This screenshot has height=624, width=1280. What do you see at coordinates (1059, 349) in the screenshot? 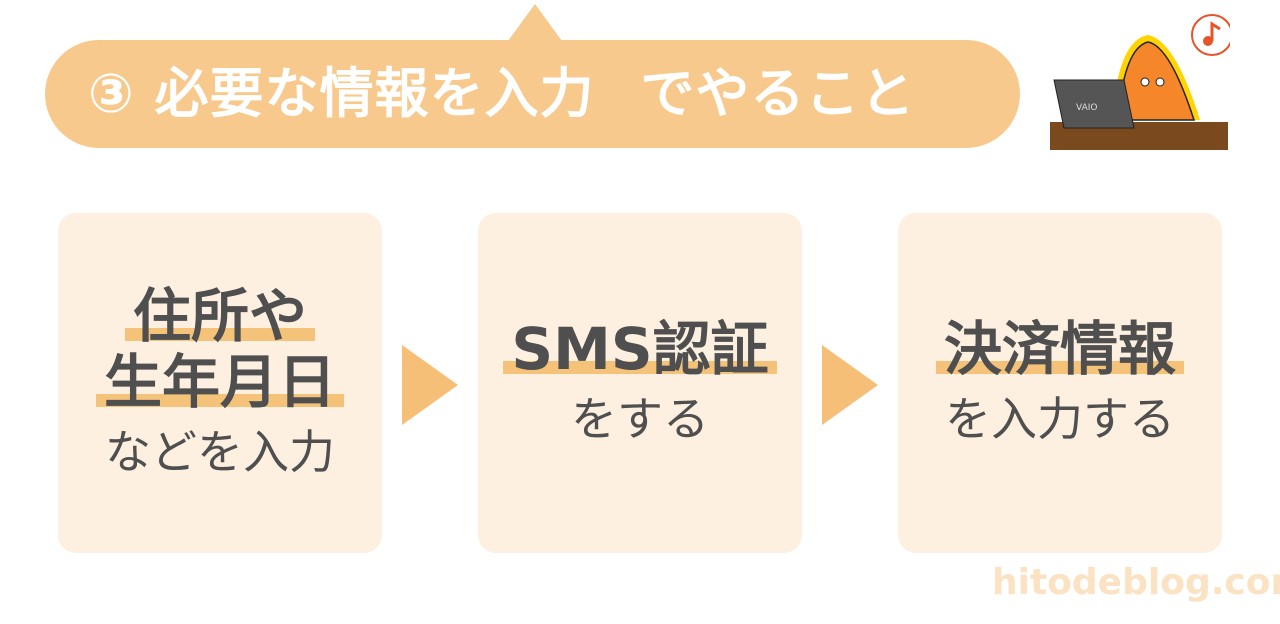
I see `step-heading: 決済情報` at bounding box center [1059, 349].